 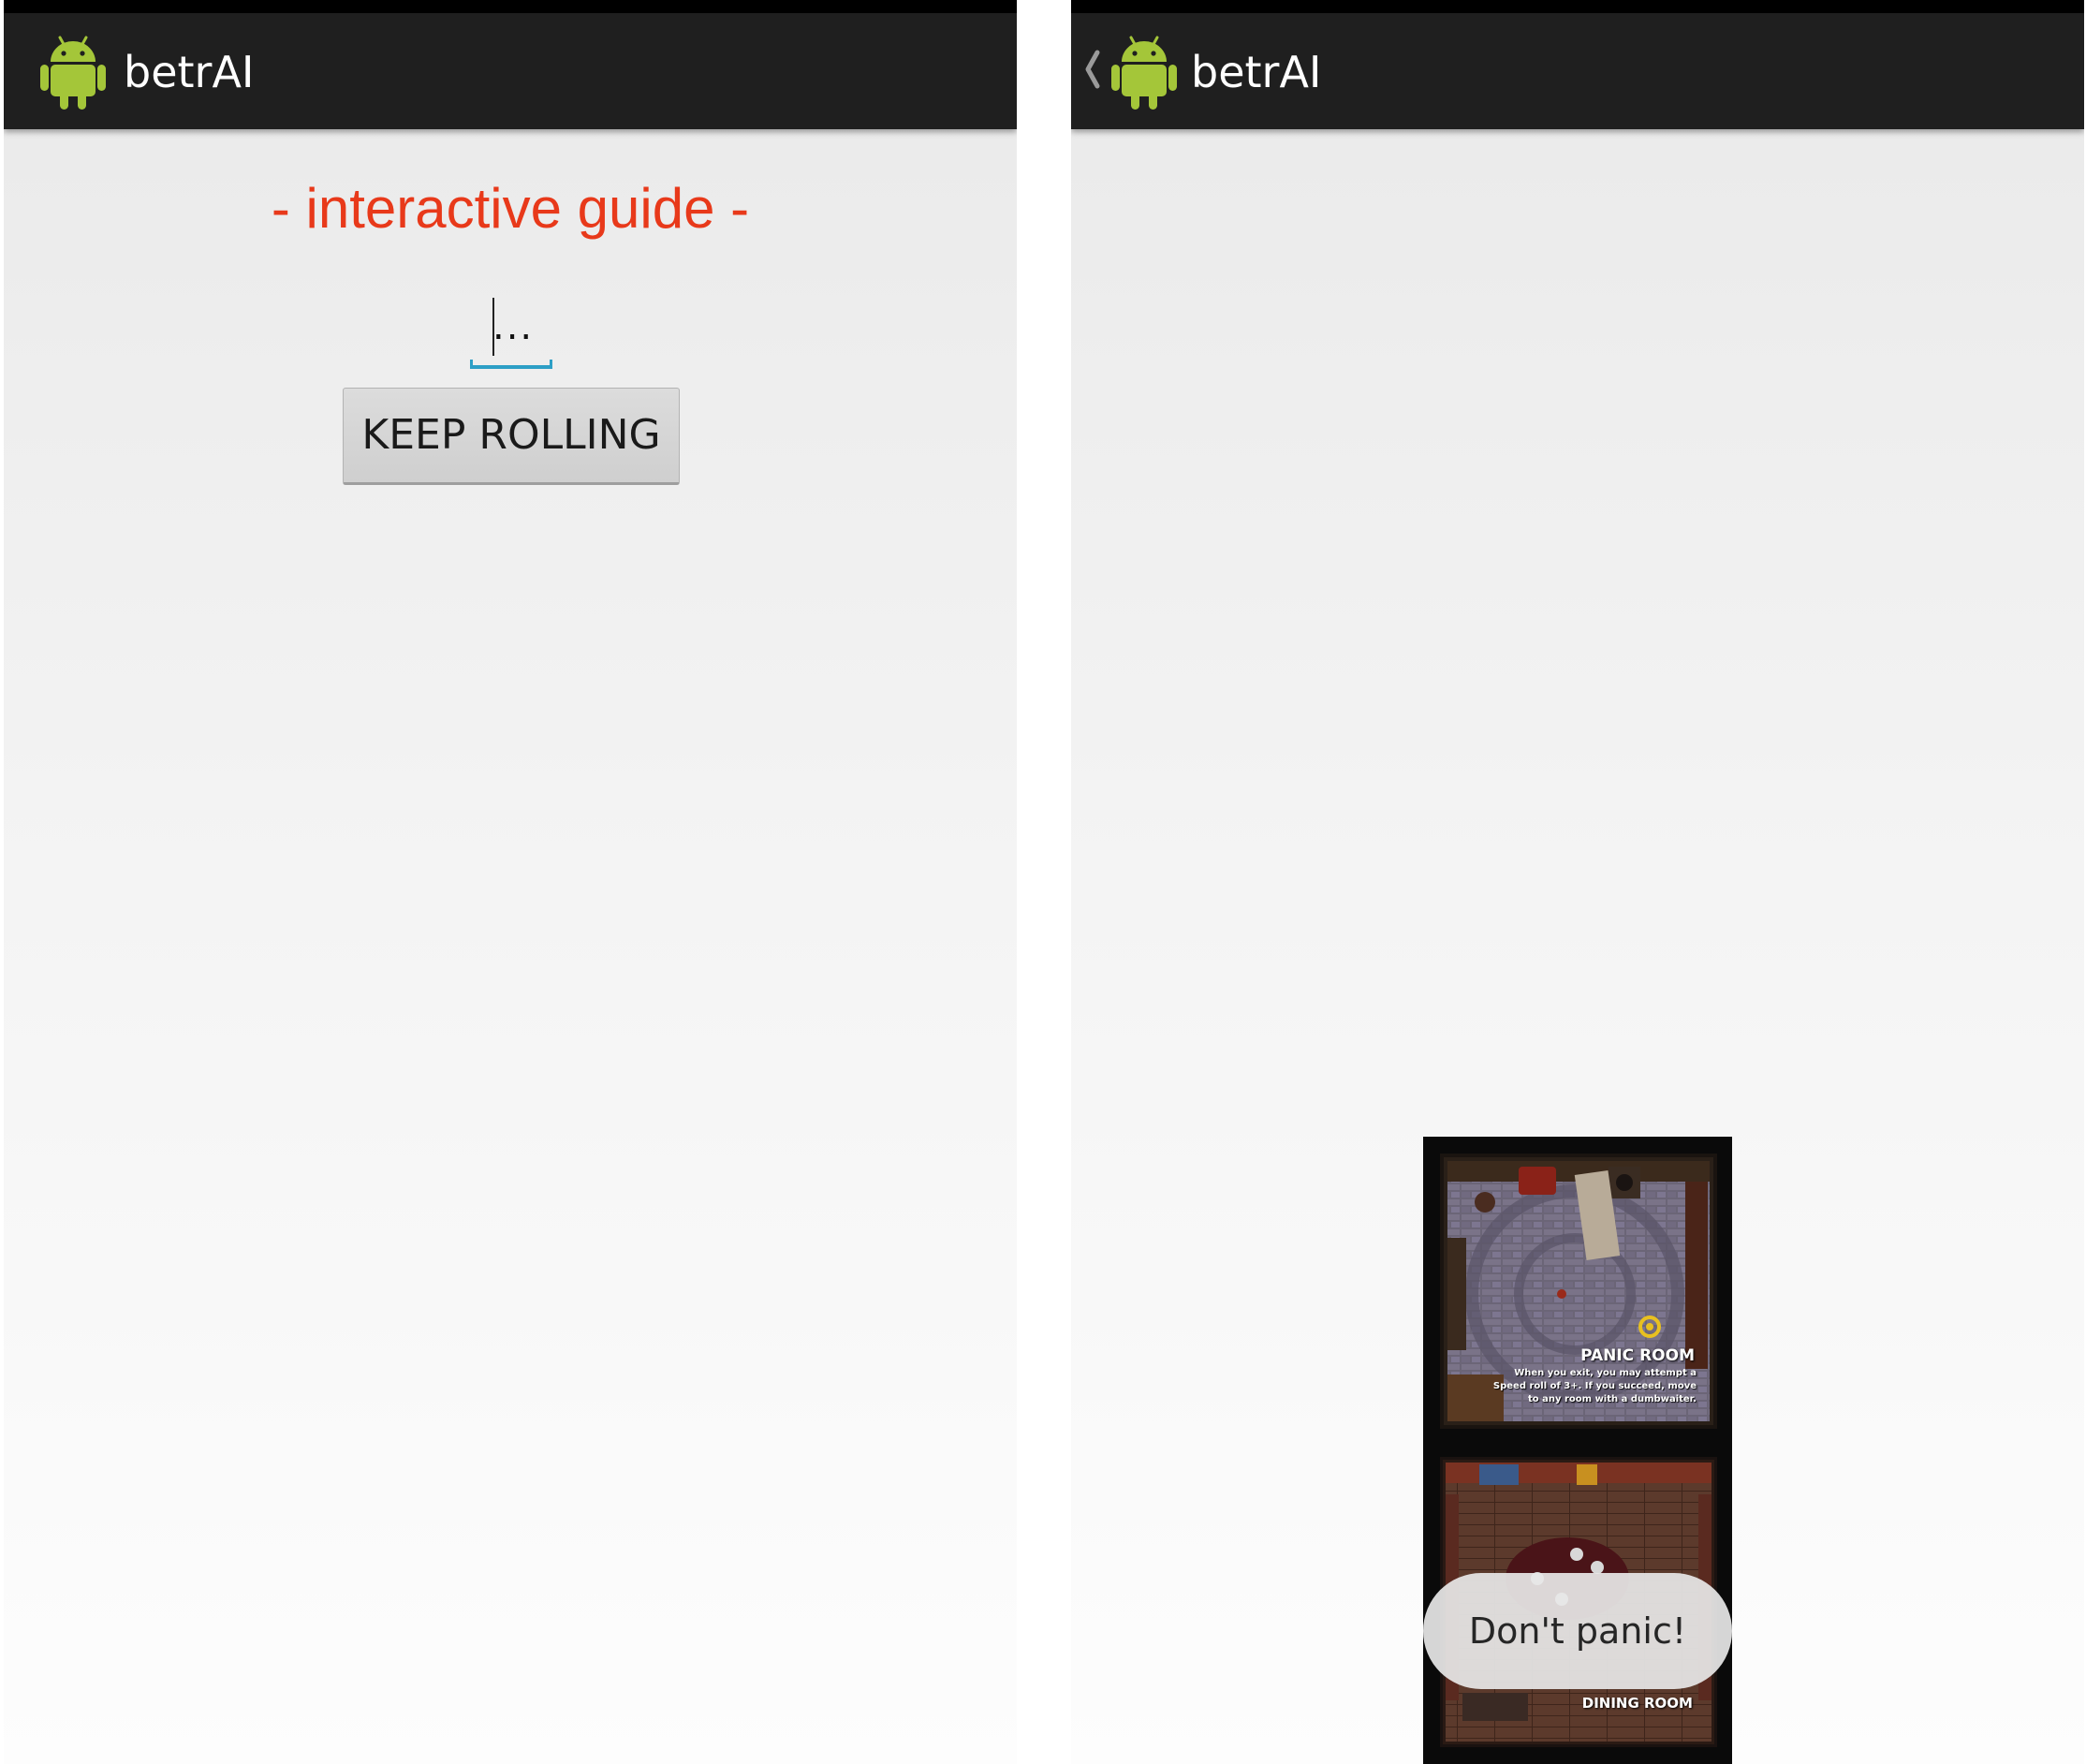 I want to click on room-name: PANIC ROOM, so click(x=1637, y=1356).